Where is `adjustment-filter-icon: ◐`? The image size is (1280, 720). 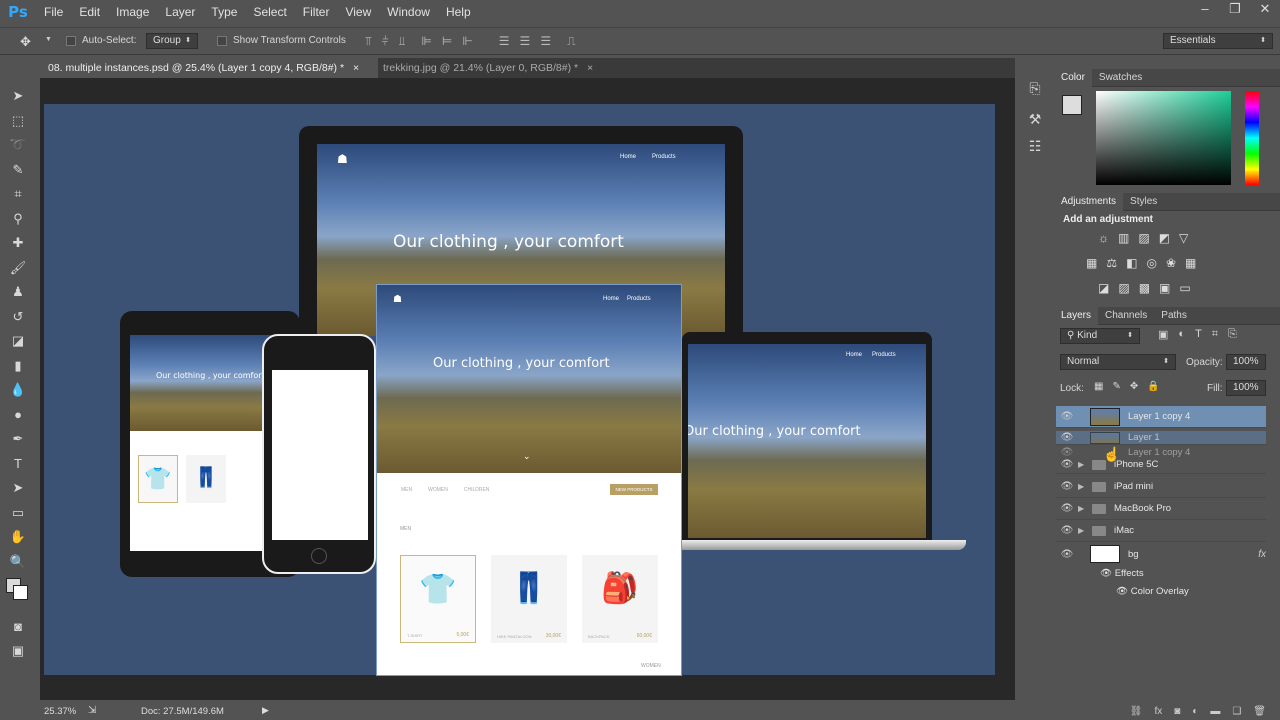
adjustment-filter-icon: ◐ is located at coordinates (1181, 334).